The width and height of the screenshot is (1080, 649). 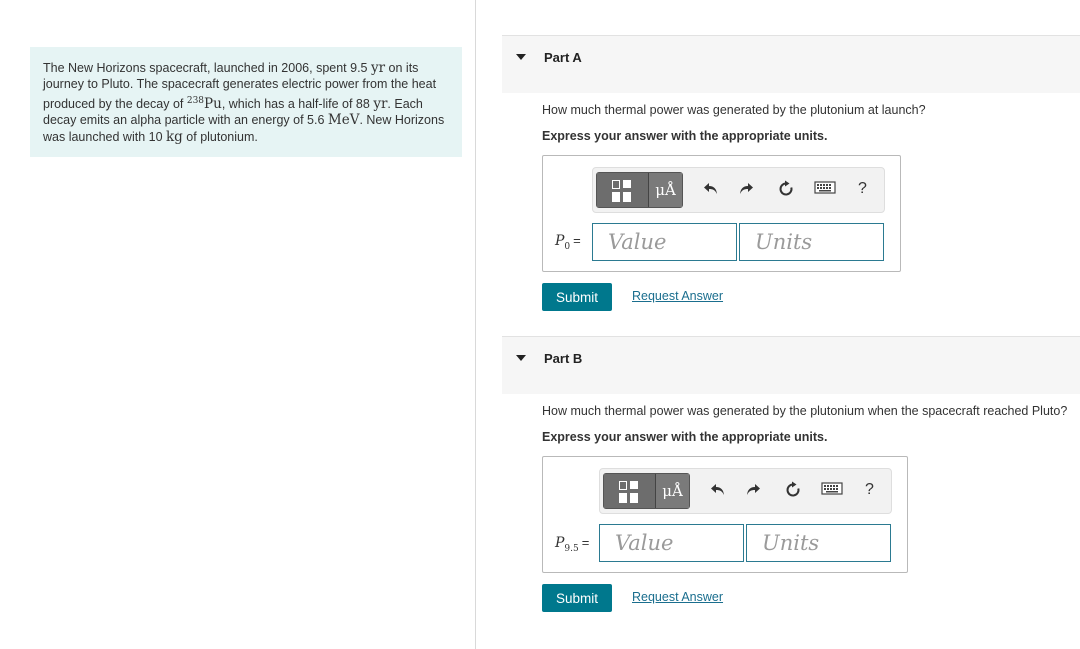 What do you see at coordinates (213, 103) in the screenshot?
I see `isotope-symbol: Pu` at bounding box center [213, 103].